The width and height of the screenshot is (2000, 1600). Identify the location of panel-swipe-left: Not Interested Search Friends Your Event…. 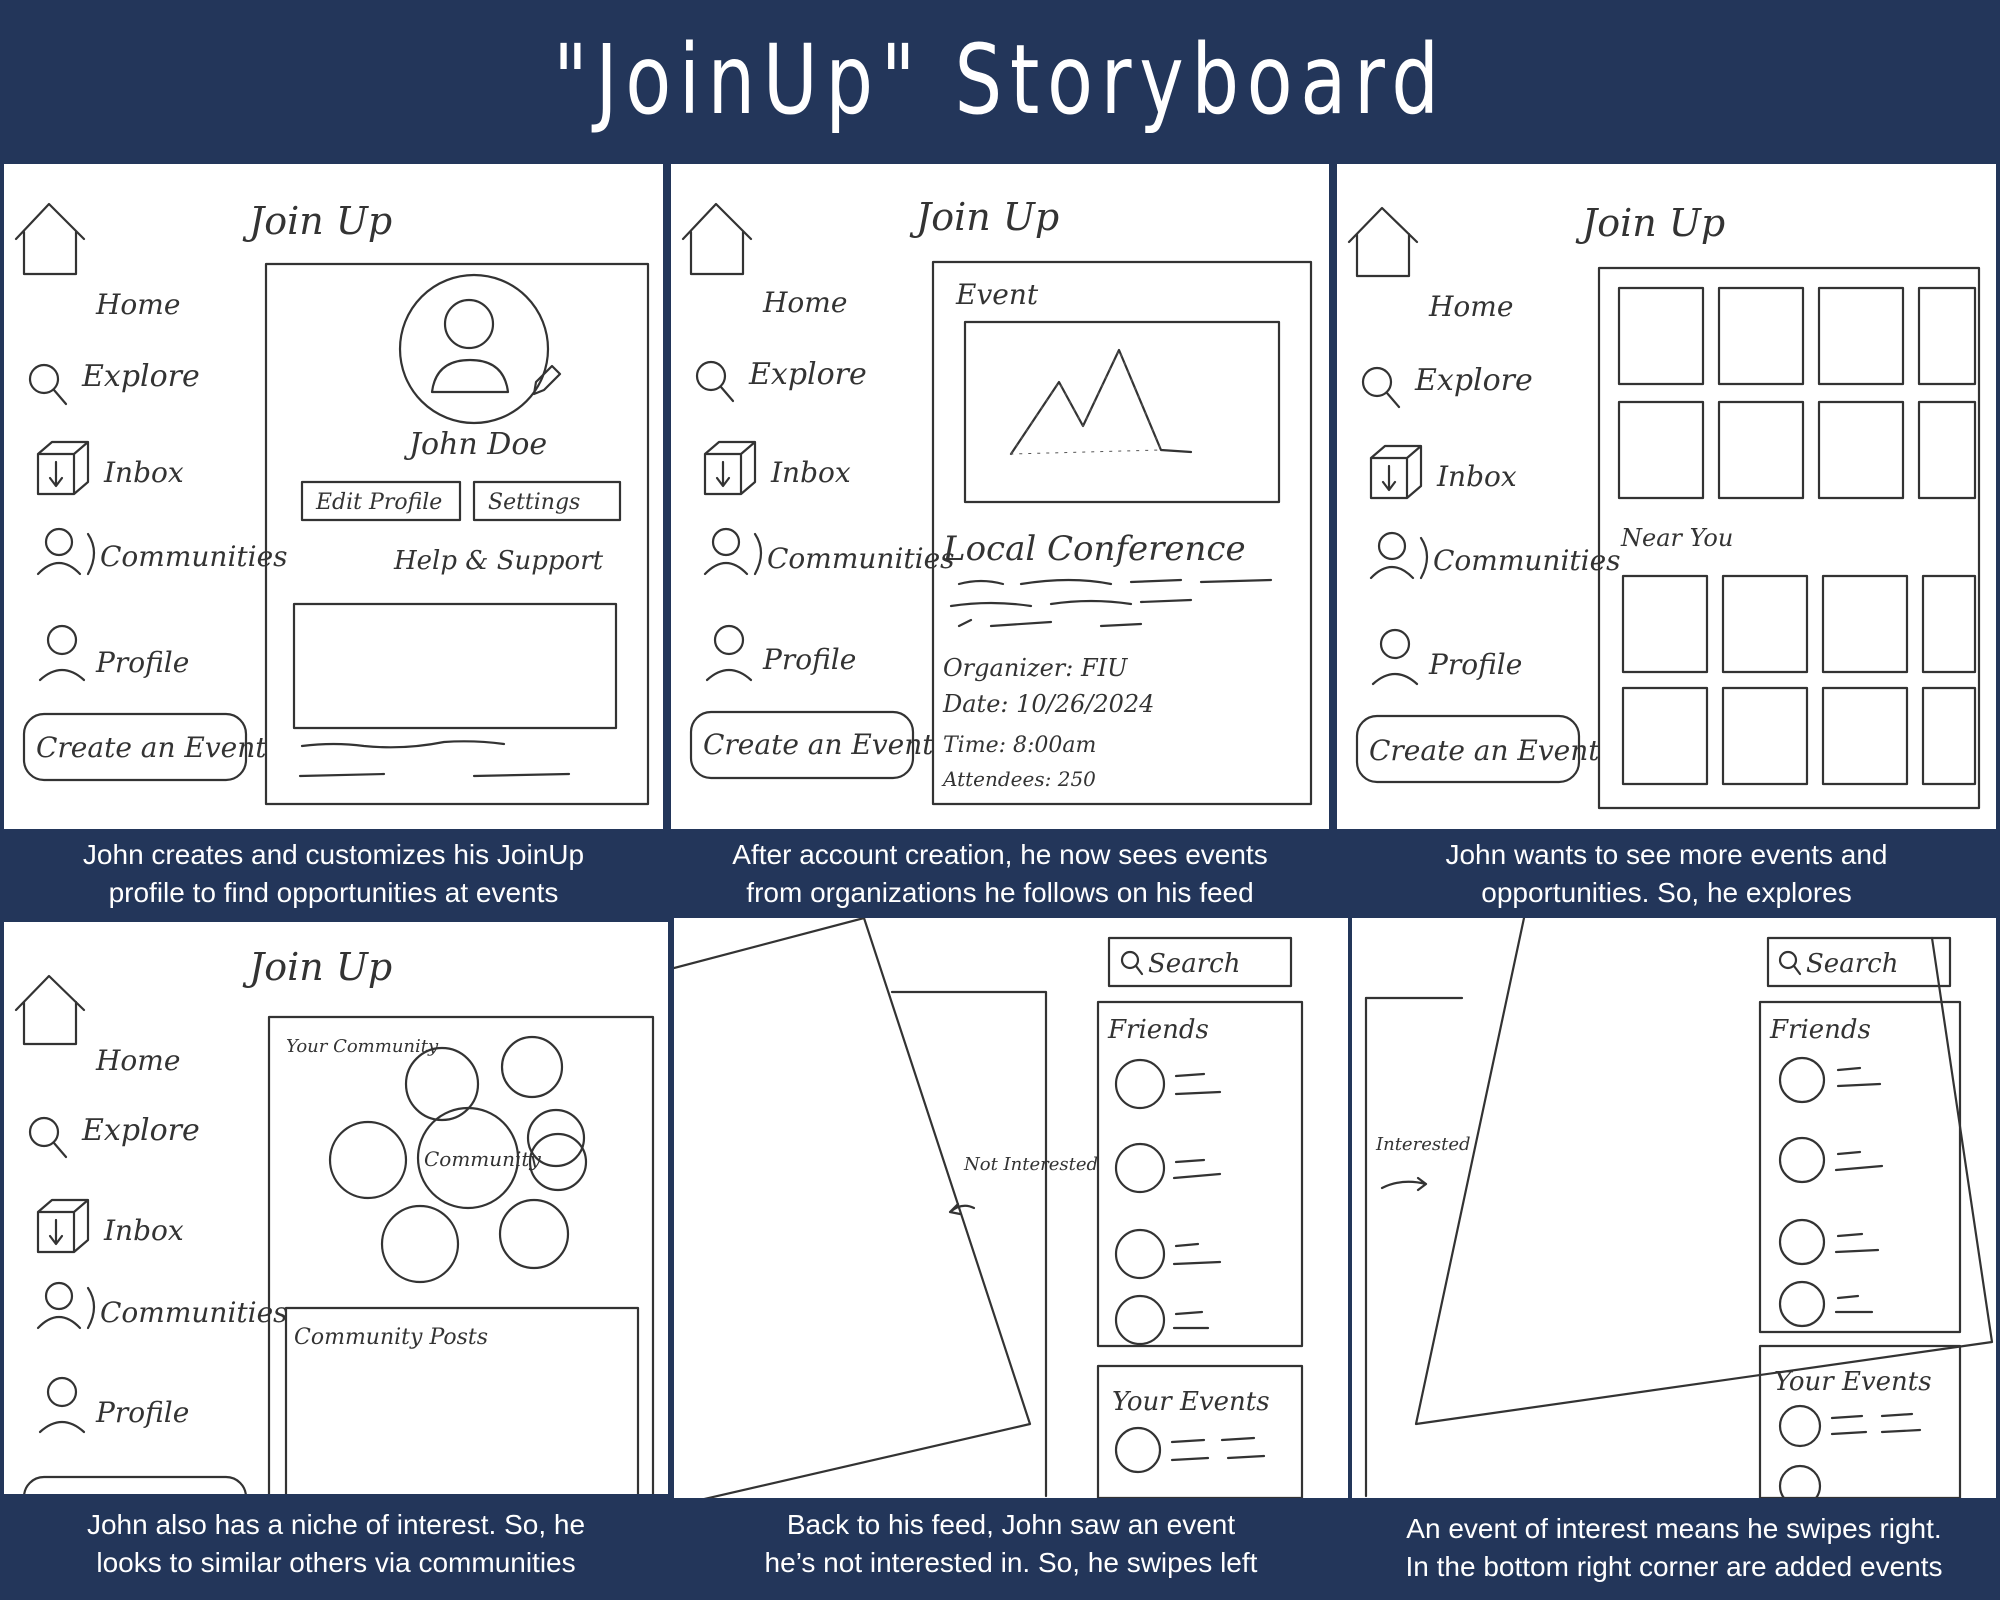
(1011, 1208).